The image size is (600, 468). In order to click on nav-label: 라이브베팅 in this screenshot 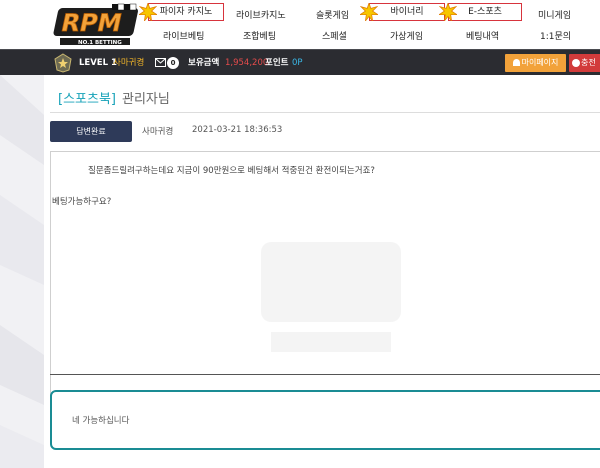, I will do `click(184, 37)`.